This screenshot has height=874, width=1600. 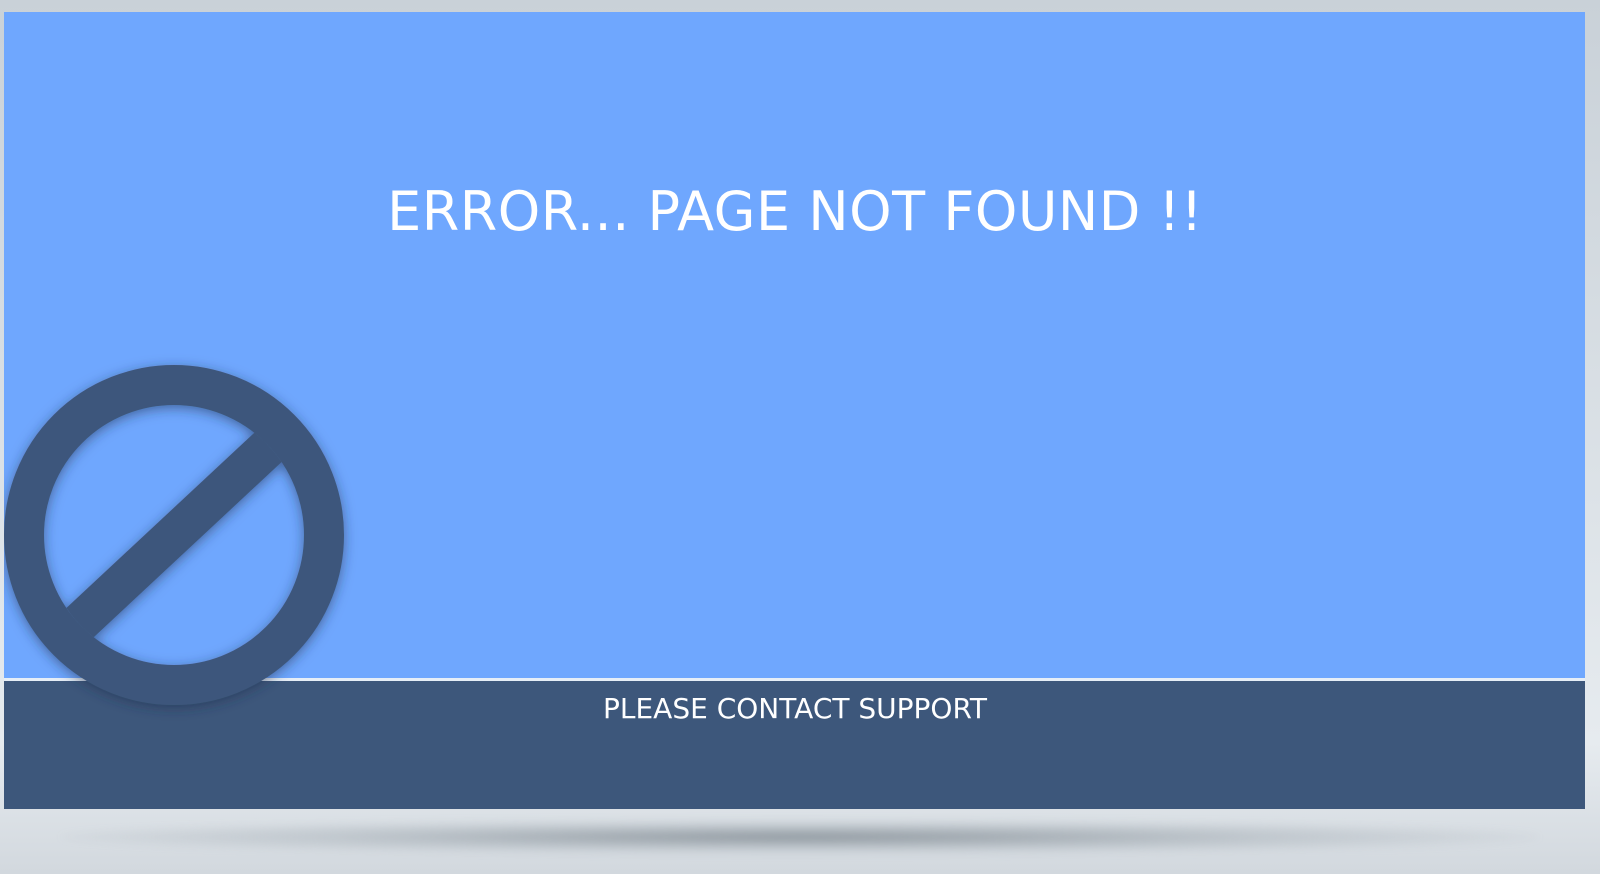 What do you see at coordinates (795, 211) in the screenshot?
I see `error-title: ERROR... PAGE NOT FOUND !!` at bounding box center [795, 211].